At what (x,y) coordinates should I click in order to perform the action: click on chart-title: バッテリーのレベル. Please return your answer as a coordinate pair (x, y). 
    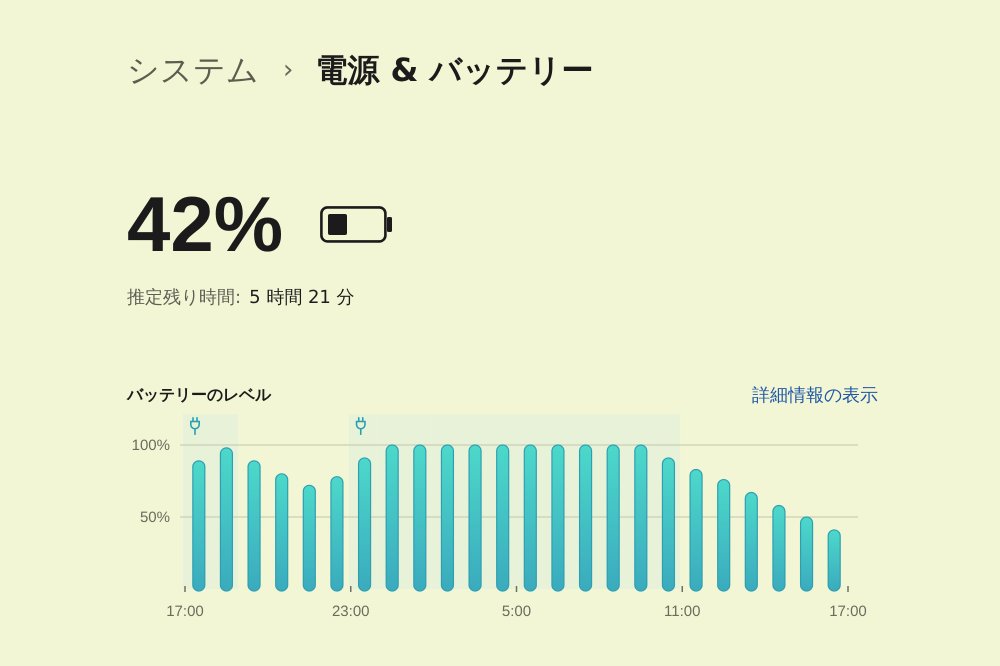
    Looking at the image, I should click on (199, 395).